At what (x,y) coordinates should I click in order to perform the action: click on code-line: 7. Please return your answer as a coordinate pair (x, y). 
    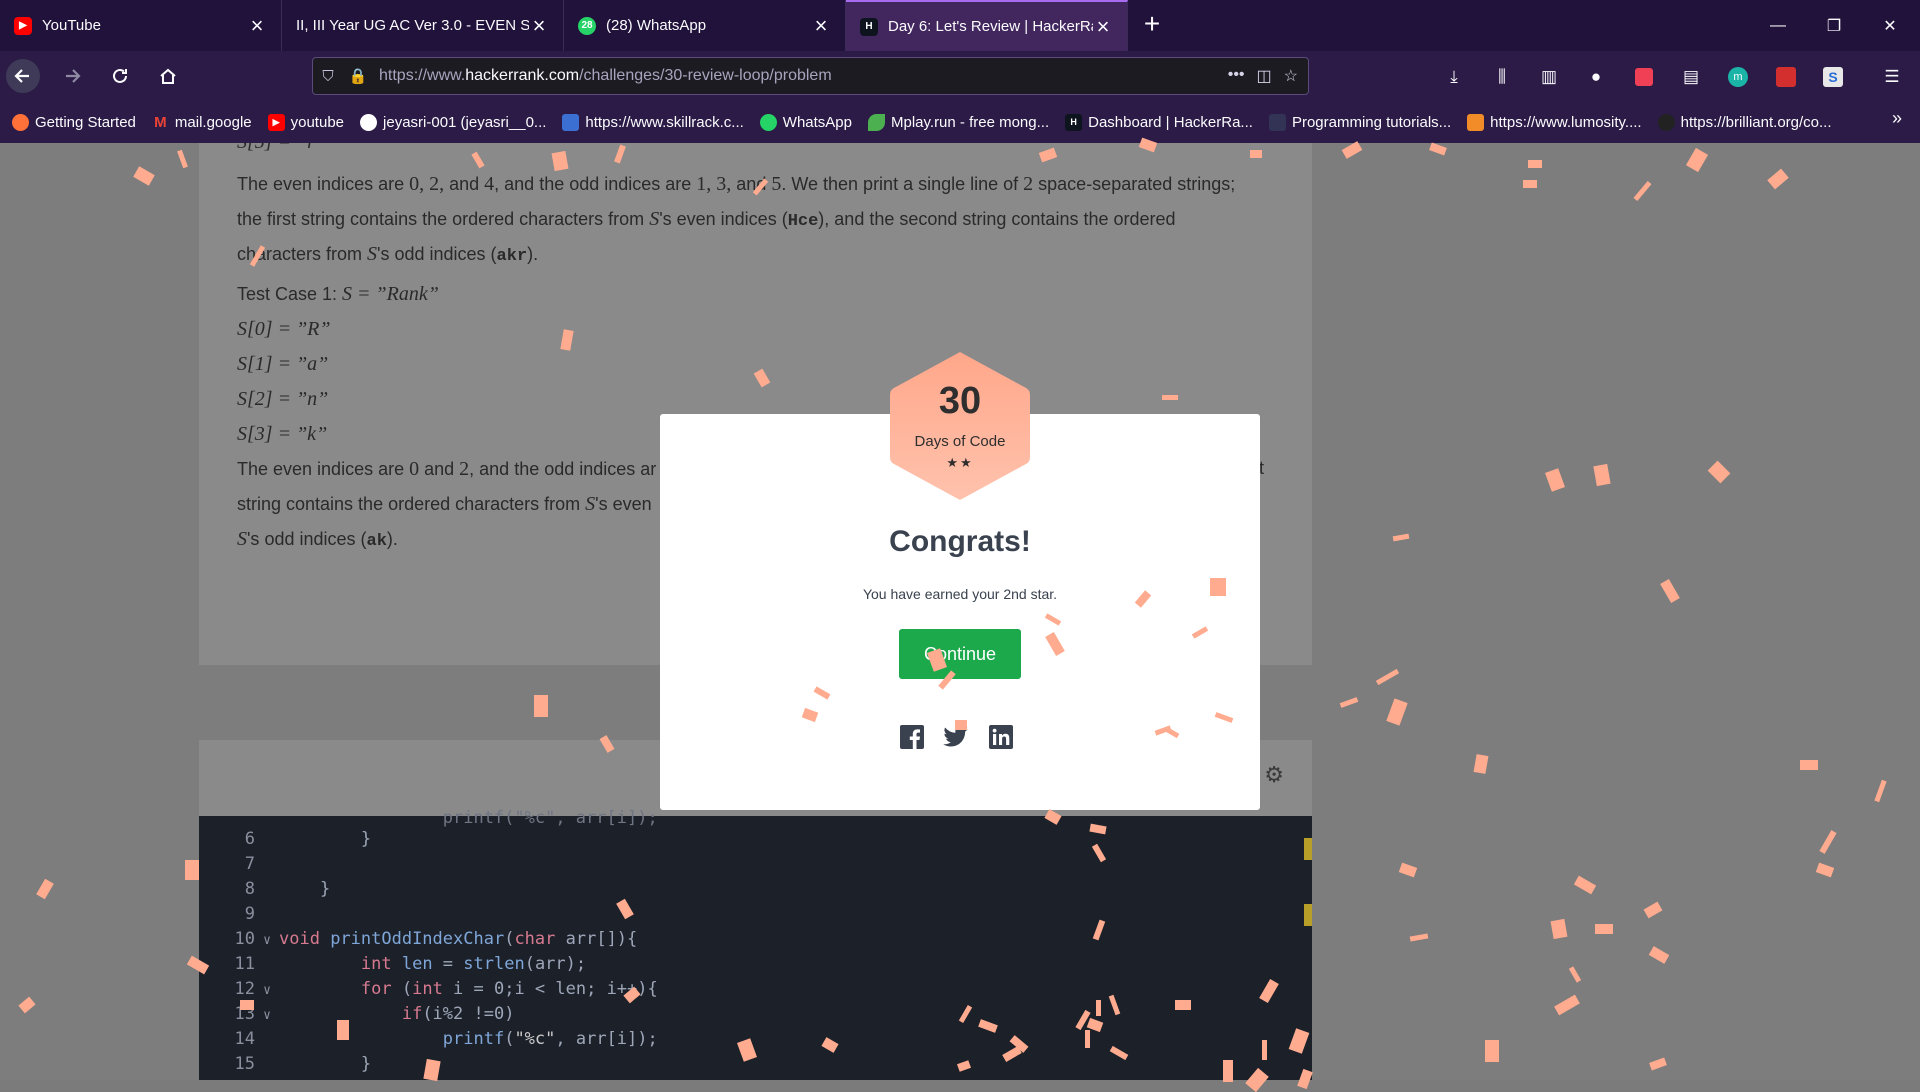
    Looking at the image, I should click on (249, 864).